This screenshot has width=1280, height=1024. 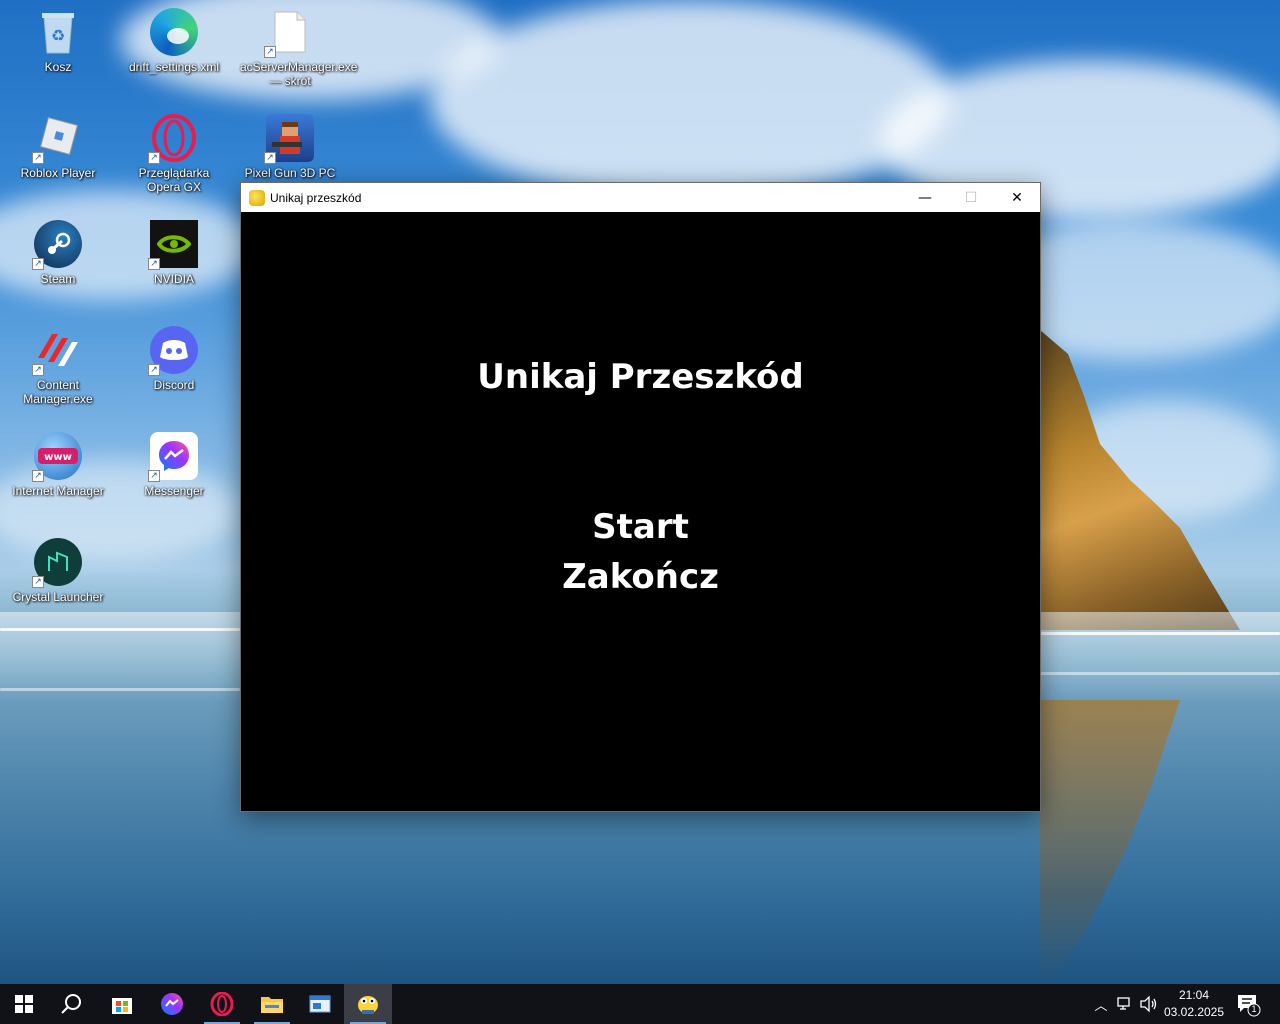 I want to click on taskbar: ︿ 21:04 03.02.2025 1, so click(x=640, y=1004).